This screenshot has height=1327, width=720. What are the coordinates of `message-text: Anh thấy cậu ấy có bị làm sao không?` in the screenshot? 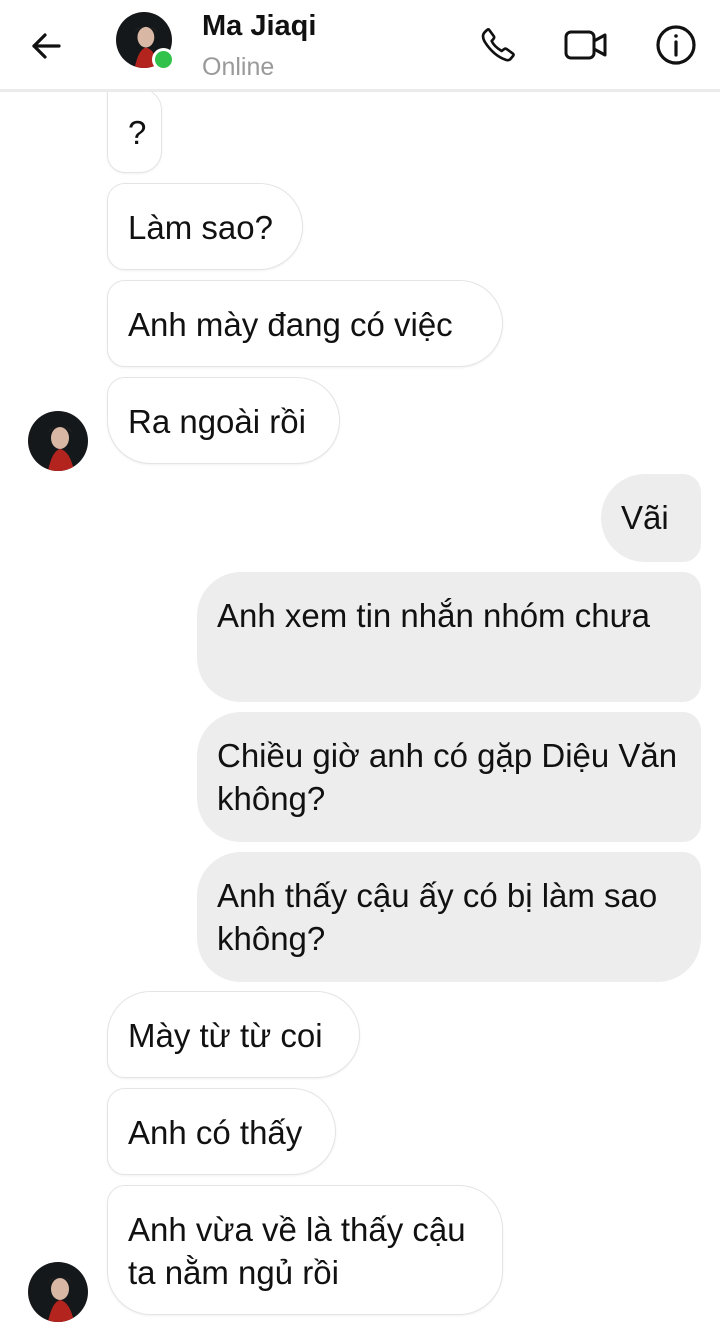 It's located at (437, 917).